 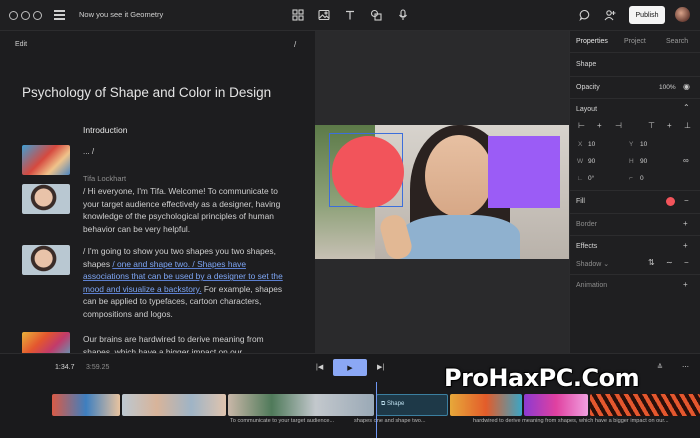 What do you see at coordinates (585, 15) in the screenshot?
I see `comment-icon` at bounding box center [585, 15].